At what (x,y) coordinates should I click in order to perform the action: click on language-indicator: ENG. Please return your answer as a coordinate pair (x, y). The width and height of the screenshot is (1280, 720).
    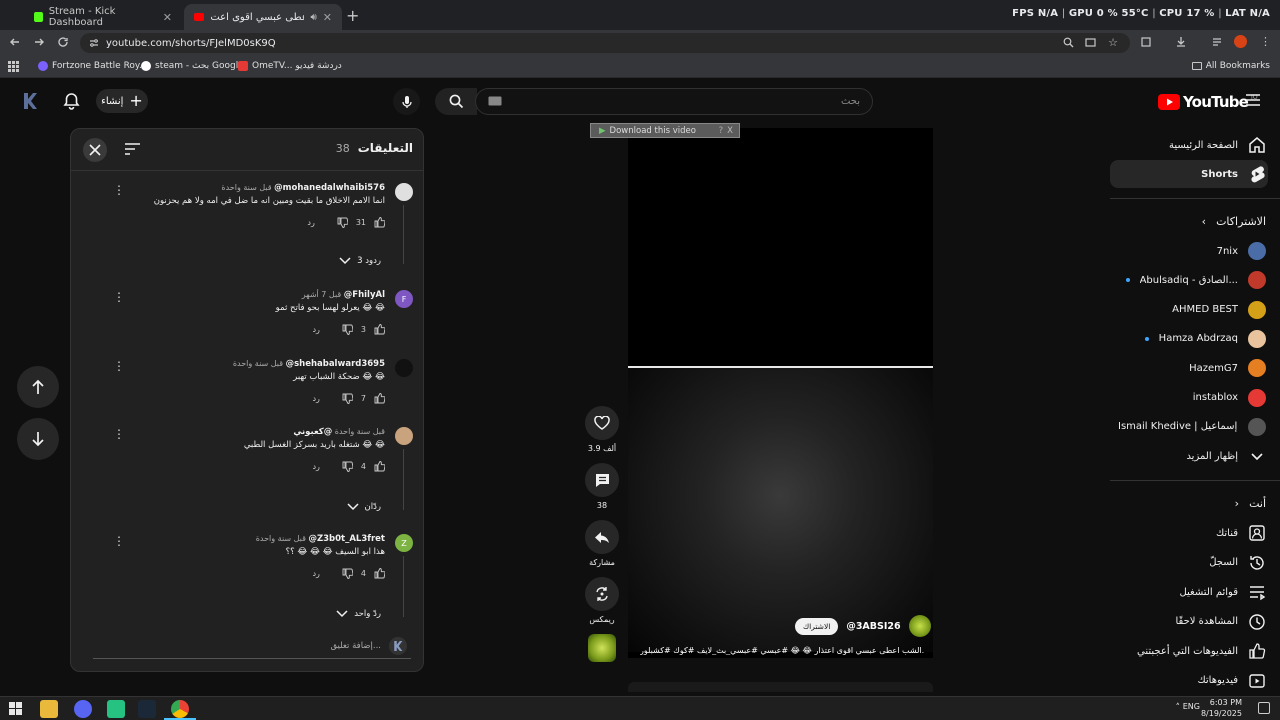
    Looking at the image, I should click on (1191, 706).